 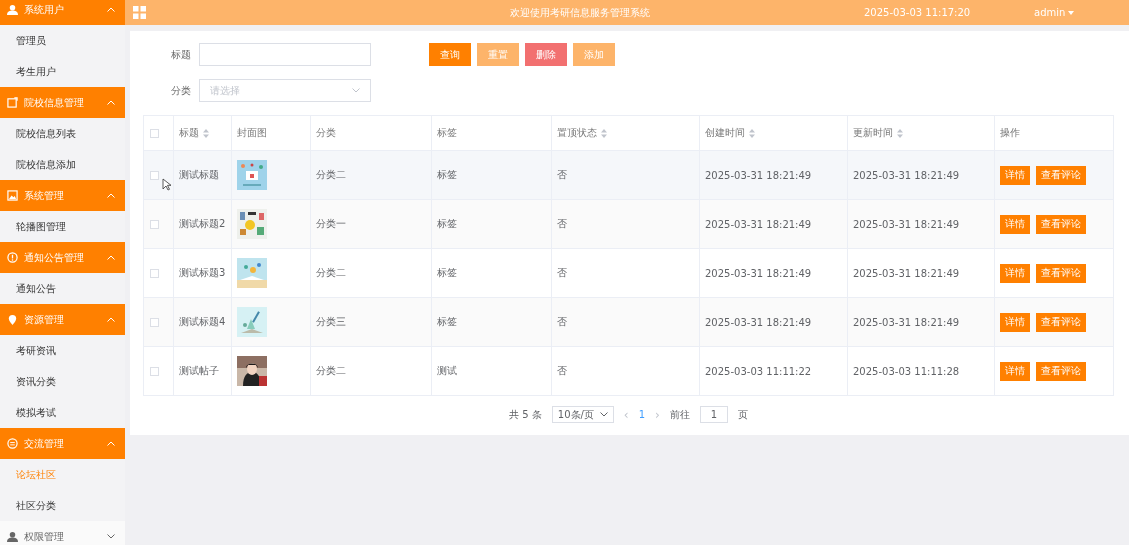 I want to click on goto-label: 前往, so click(x=679, y=414).